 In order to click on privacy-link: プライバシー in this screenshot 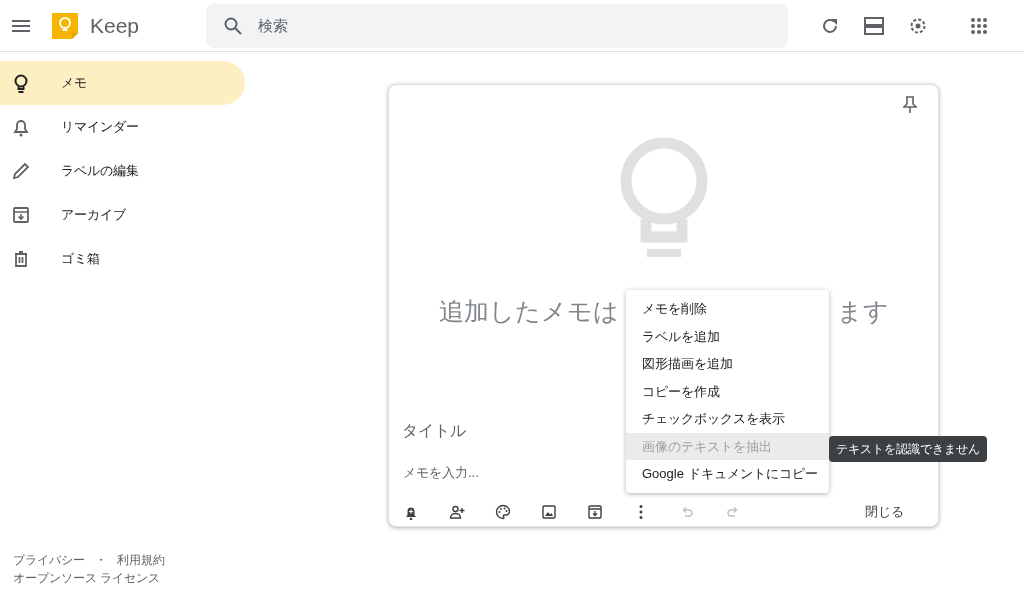, I will do `click(49, 560)`.